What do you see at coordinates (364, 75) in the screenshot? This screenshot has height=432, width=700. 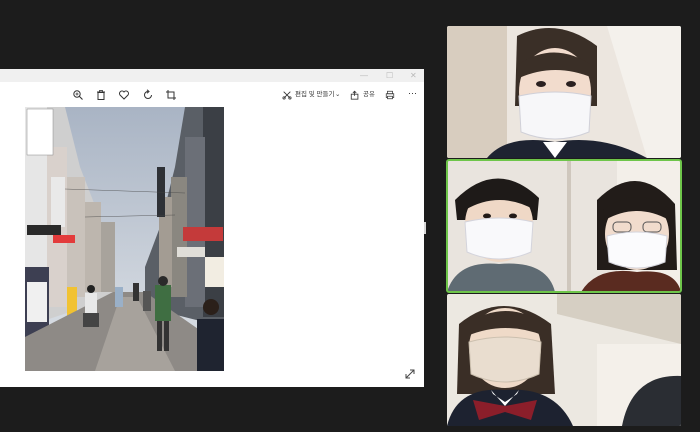 I see `minimize-icon: —` at bounding box center [364, 75].